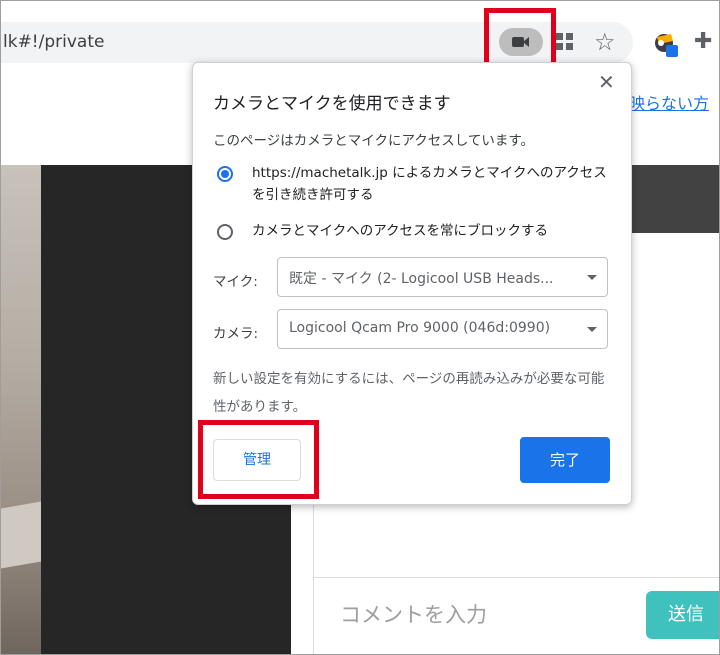 The height and width of the screenshot is (655, 720). What do you see at coordinates (332, 104) in the screenshot?
I see `dialog-title: カメラとマイクを使用できます` at bounding box center [332, 104].